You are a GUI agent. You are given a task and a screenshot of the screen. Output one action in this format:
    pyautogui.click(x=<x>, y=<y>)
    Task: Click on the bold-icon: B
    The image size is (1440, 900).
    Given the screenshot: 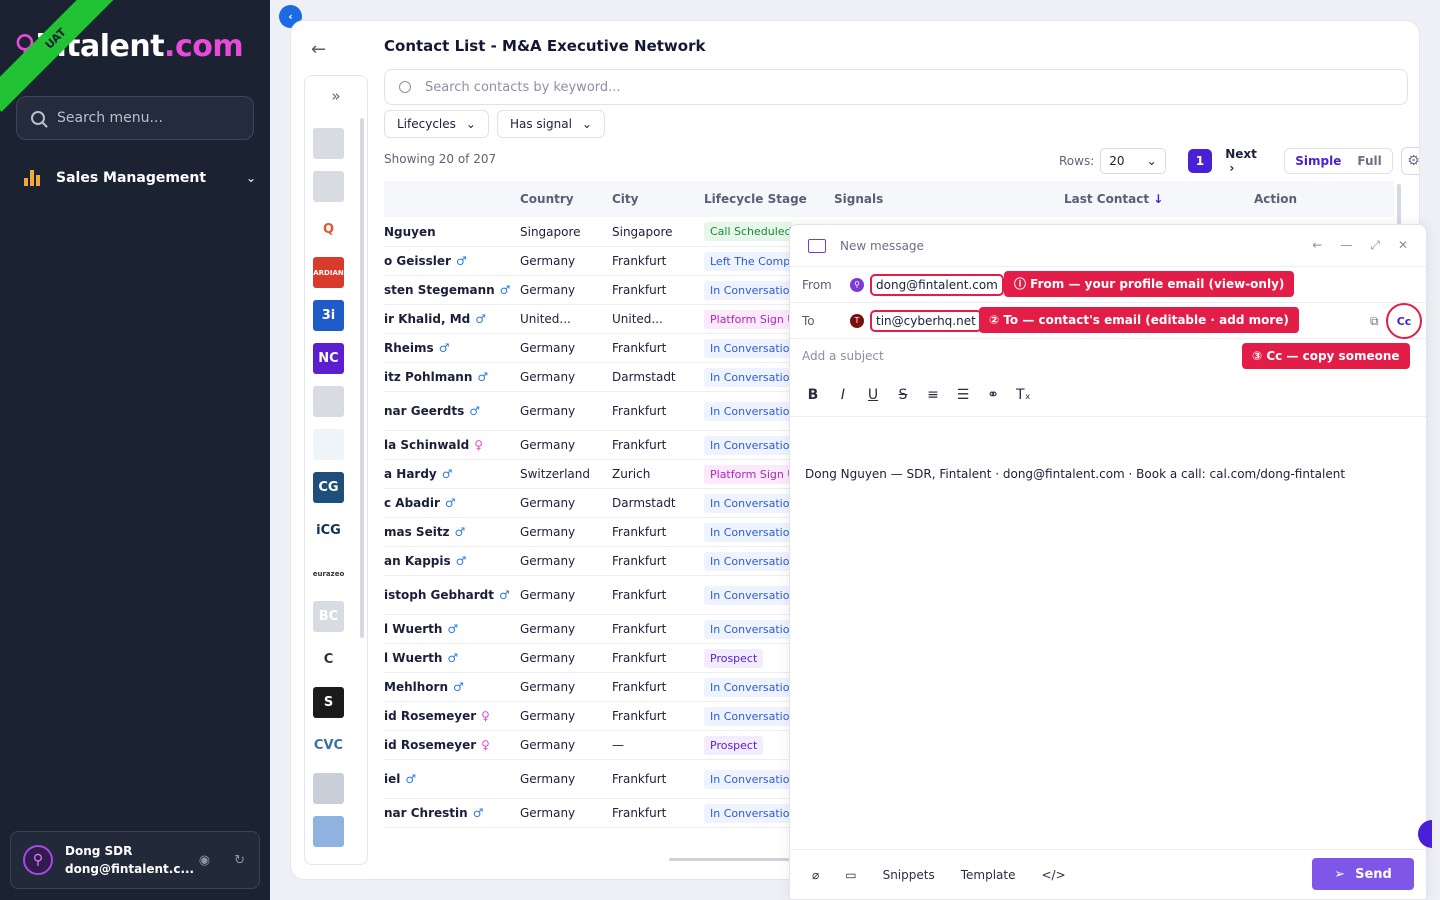 What is the action you would take?
    pyautogui.click(x=813, y=395)
    